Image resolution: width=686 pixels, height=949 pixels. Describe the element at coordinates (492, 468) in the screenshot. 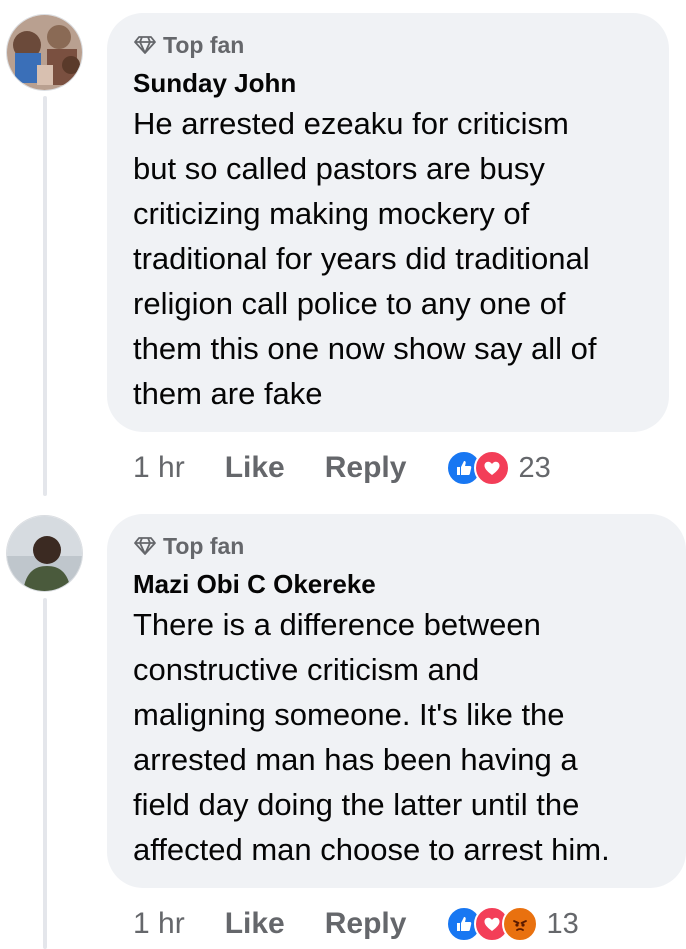

I see `love-icon` at that location.